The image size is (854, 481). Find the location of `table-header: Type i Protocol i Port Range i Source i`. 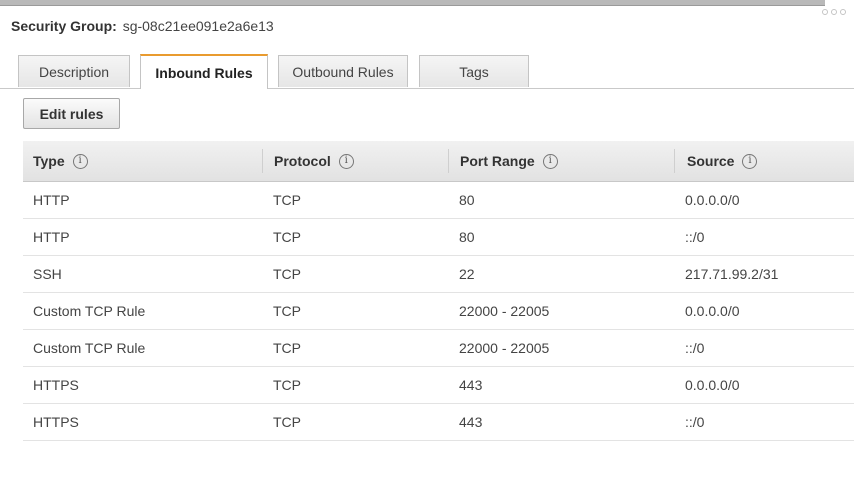

table-header: Type i Protocol i Port Range i Source i is located at coordinates (438, 161).